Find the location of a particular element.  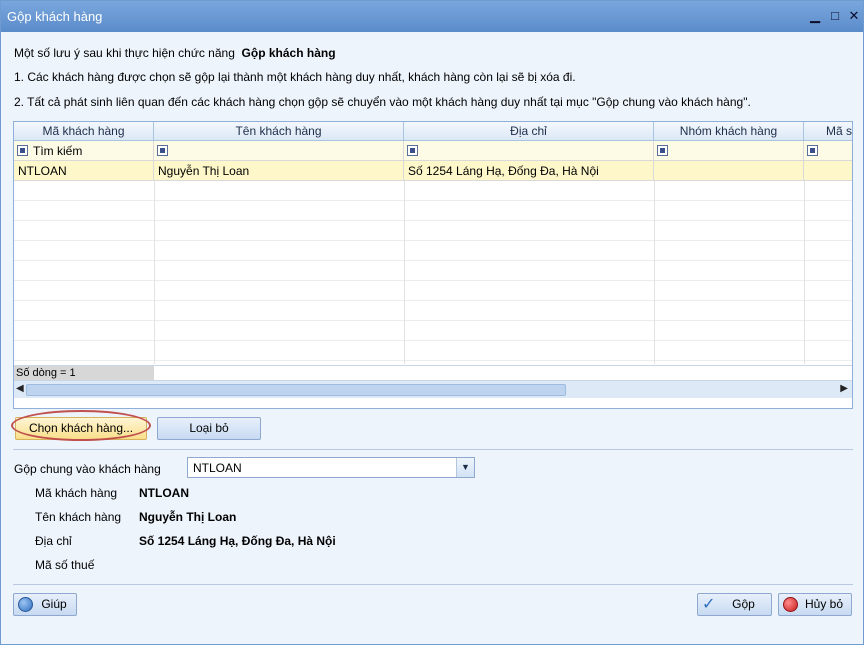

help-icon is located at coordinates (25, 604).